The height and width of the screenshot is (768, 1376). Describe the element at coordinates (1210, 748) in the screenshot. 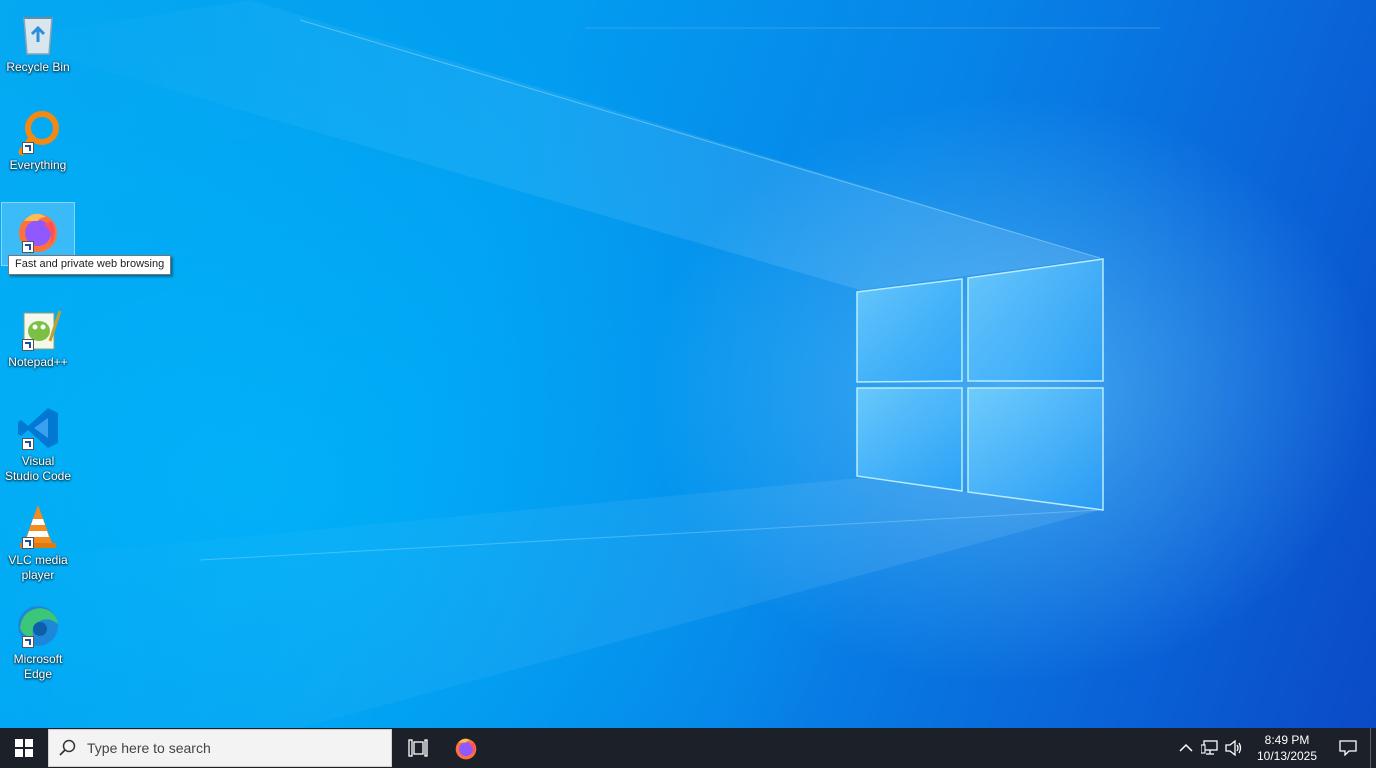

I see `network-icon` at that location.